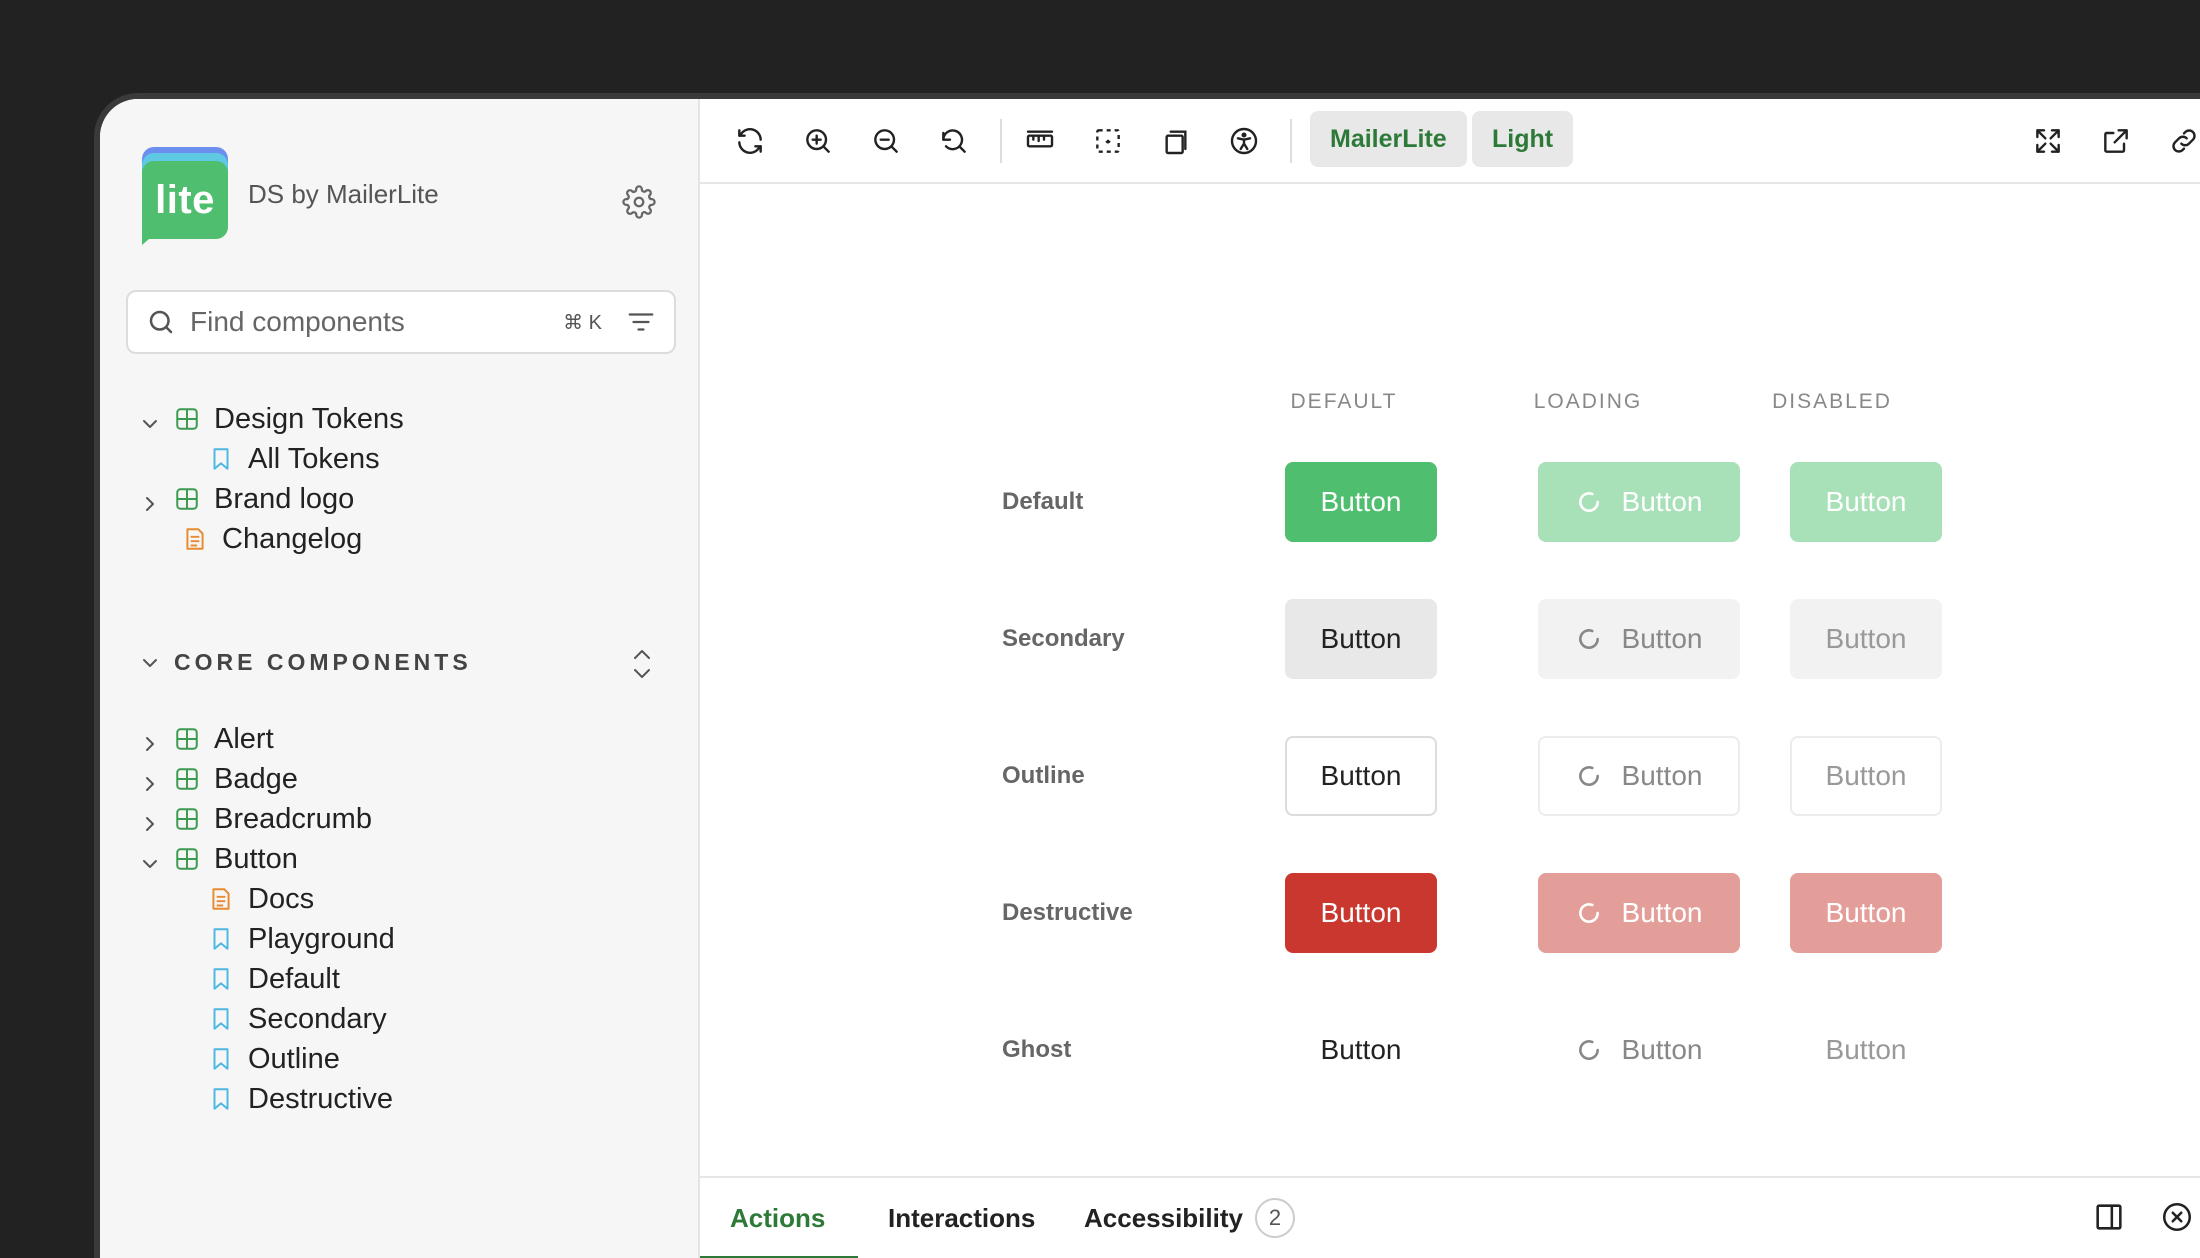 Image resolution: width=2200 pixels, height=1258 pixels. I want to click on secondary-default-button: Button, so click(1361, 639).